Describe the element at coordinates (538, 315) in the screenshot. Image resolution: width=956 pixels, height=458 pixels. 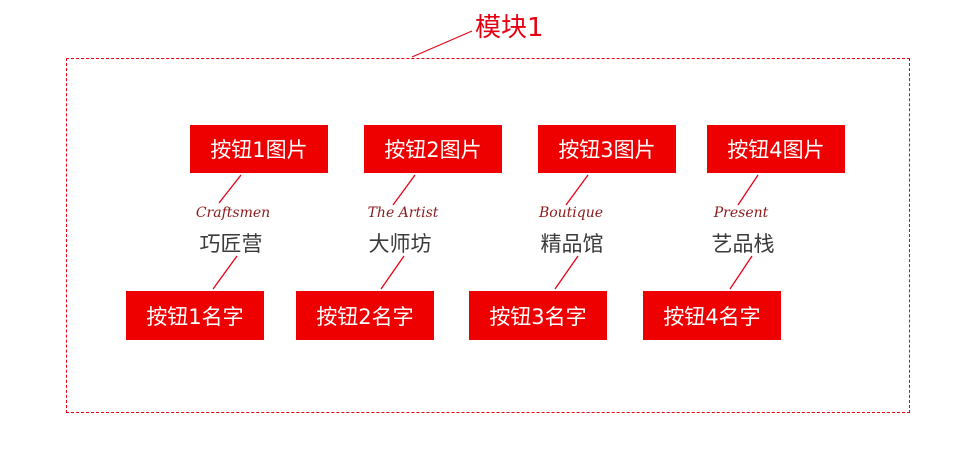
I see `name-button-3: 按钮3名字` at that location.